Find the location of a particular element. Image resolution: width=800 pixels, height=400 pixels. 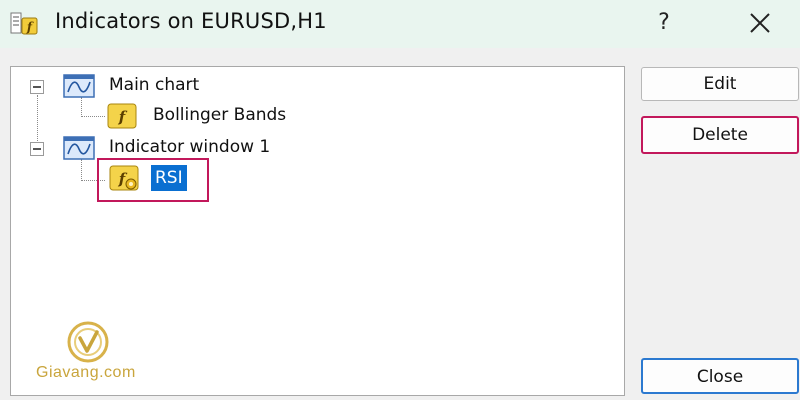

title-bar: f Indicators on EURUSD,H1 ? is located at coordinates (400, 24).